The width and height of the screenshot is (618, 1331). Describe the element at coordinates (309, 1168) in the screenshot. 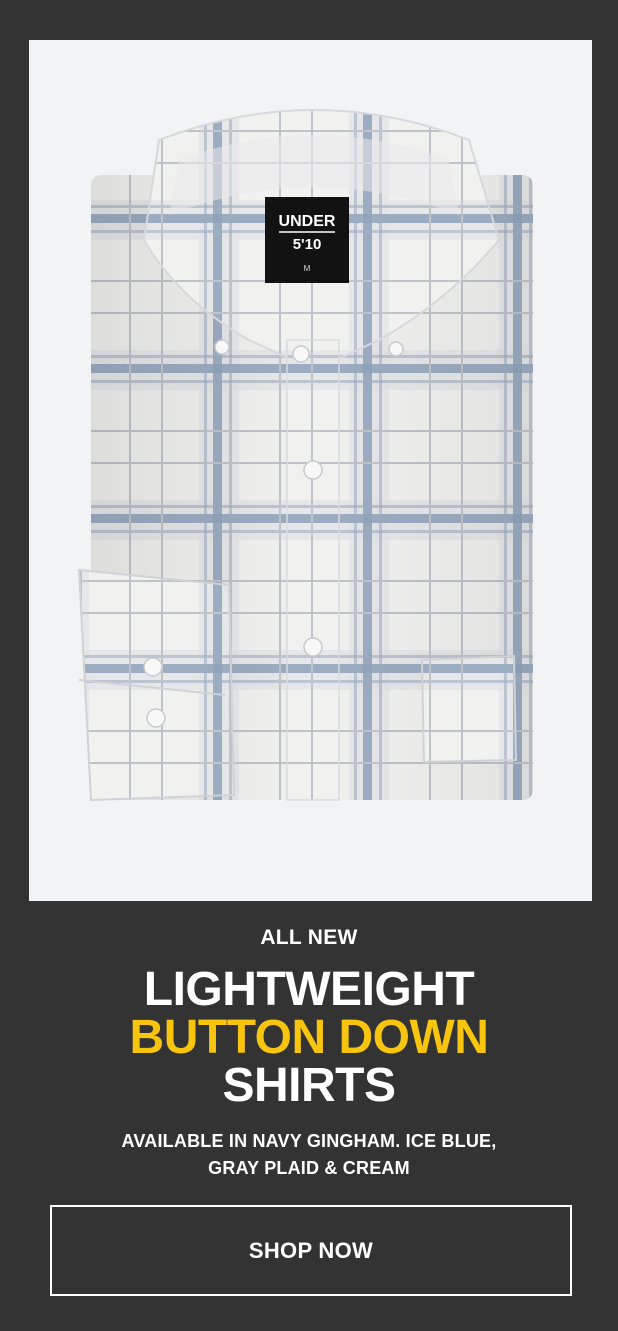

I see `subcopy-line-2: GRAY PLAID & CREAM` at that location.